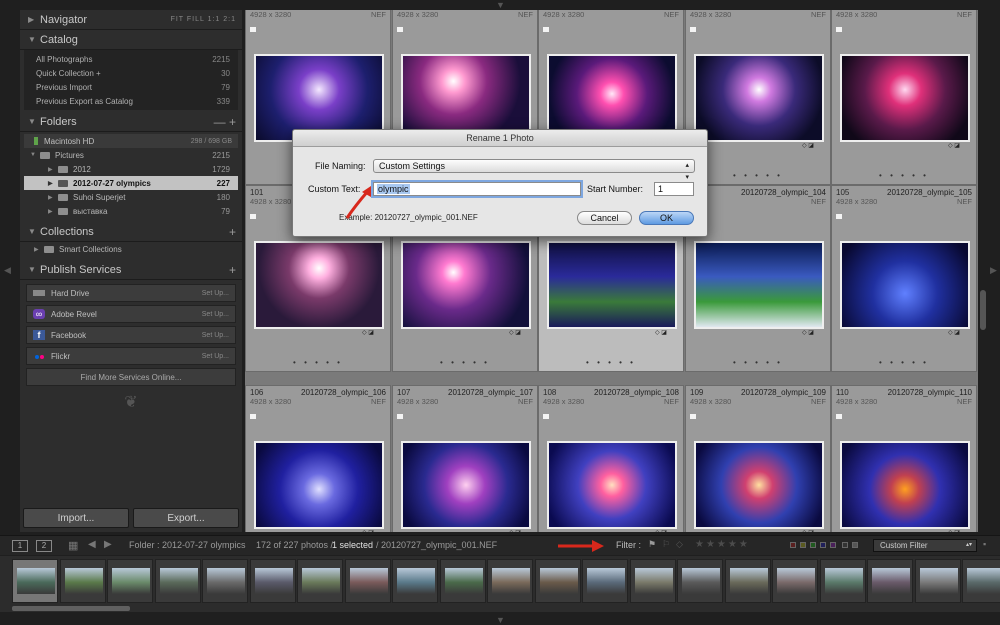  What do you see at coordinates (131, 20) in the screenshot?
I see `navigator-header: ▶ Navigator FIT FILL 1:1 2:1` at bounding box center [131, 20].